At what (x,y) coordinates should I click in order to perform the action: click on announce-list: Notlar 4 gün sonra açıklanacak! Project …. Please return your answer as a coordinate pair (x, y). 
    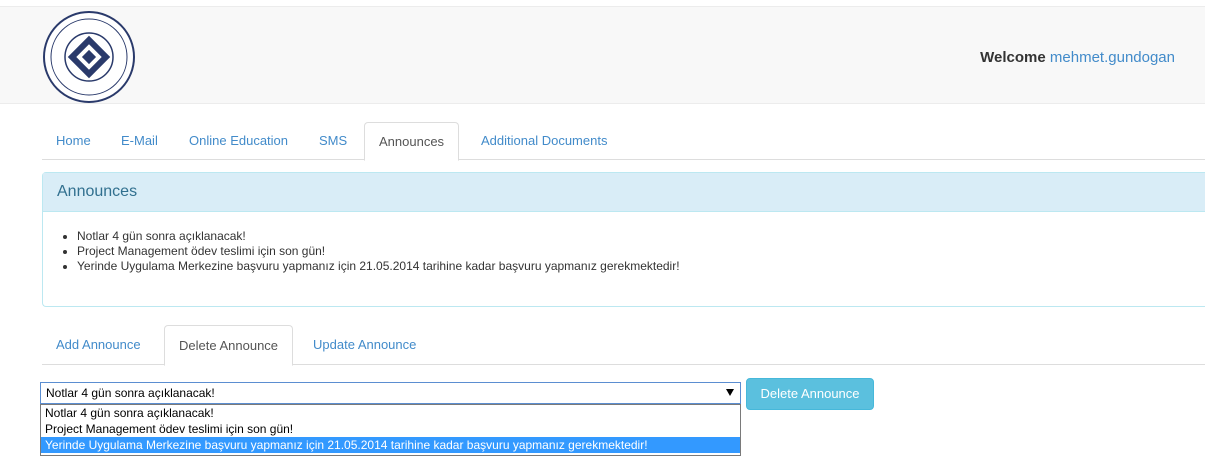
    Looking at the image, I should click on (641, 251).